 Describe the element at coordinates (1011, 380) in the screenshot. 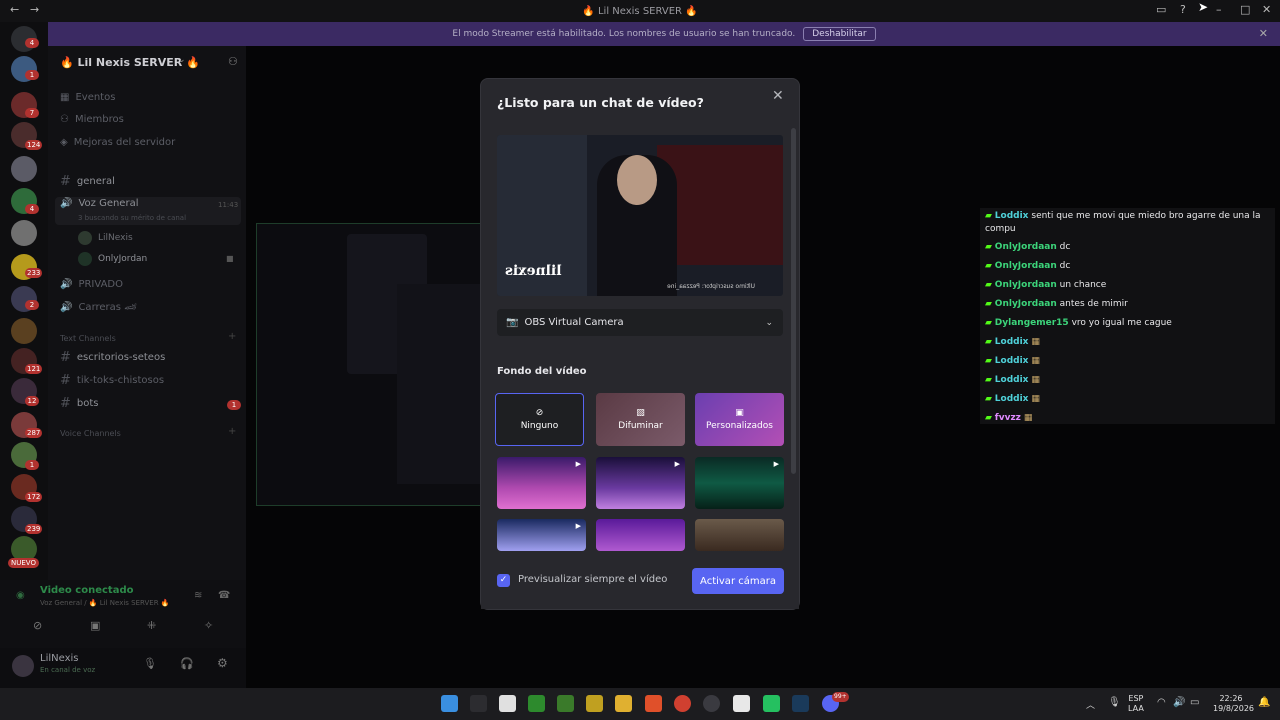

I see `chat-username: Loddix` at that location.